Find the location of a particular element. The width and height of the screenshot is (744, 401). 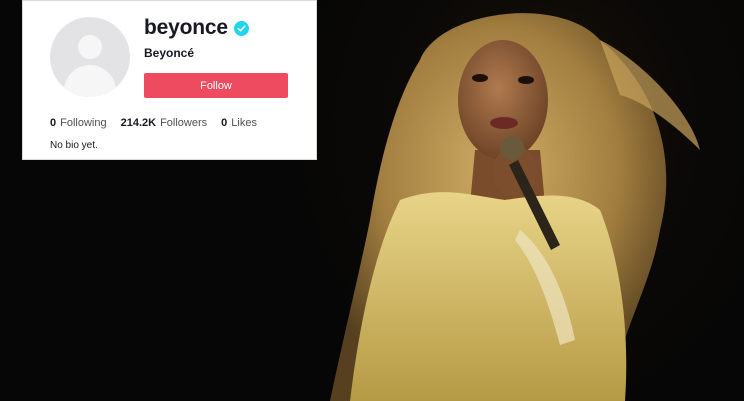

default-avatar-icon is located at coordinates (90, 57).